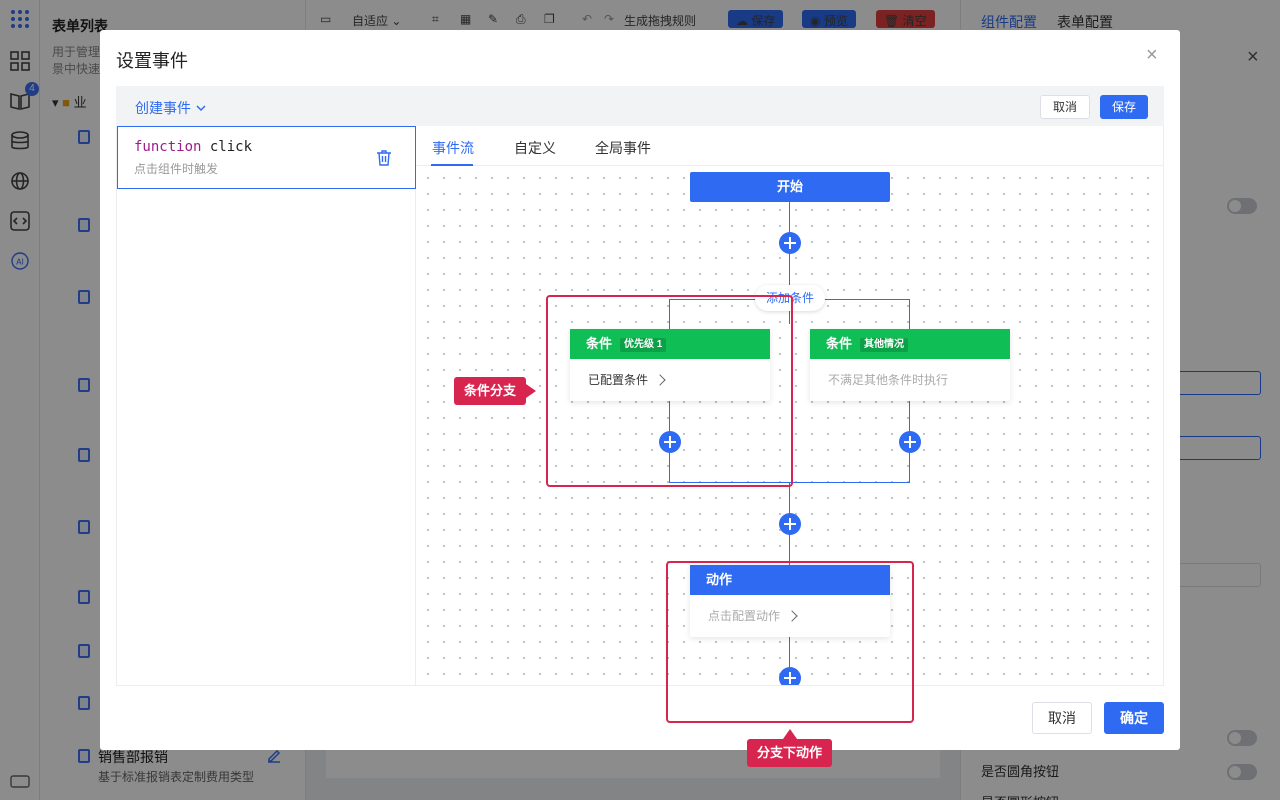 The width and height of the screenshot is (1280, 800). Describe the element at coordinates (152, 61) in the screenshot. I see `modal-title: 设置事件` at that location.